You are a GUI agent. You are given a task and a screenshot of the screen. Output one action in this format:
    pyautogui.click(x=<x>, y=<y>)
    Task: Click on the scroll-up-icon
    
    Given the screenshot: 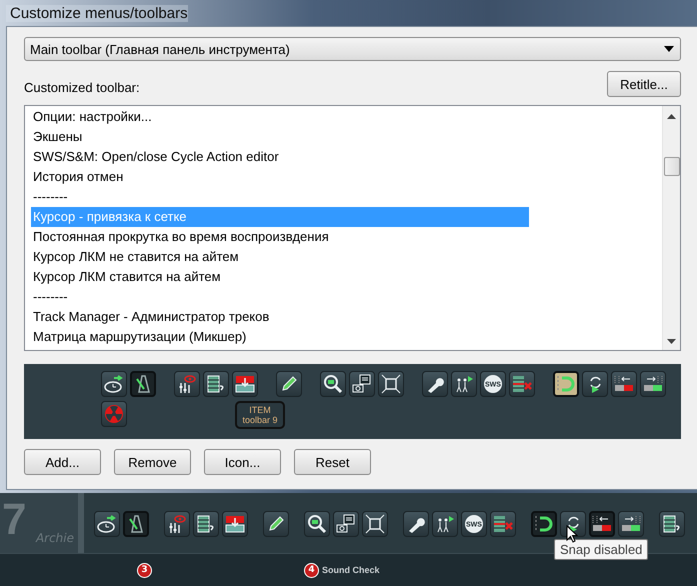 What is the action you would take?
    pyautogui.click(x=671, y=116)
    